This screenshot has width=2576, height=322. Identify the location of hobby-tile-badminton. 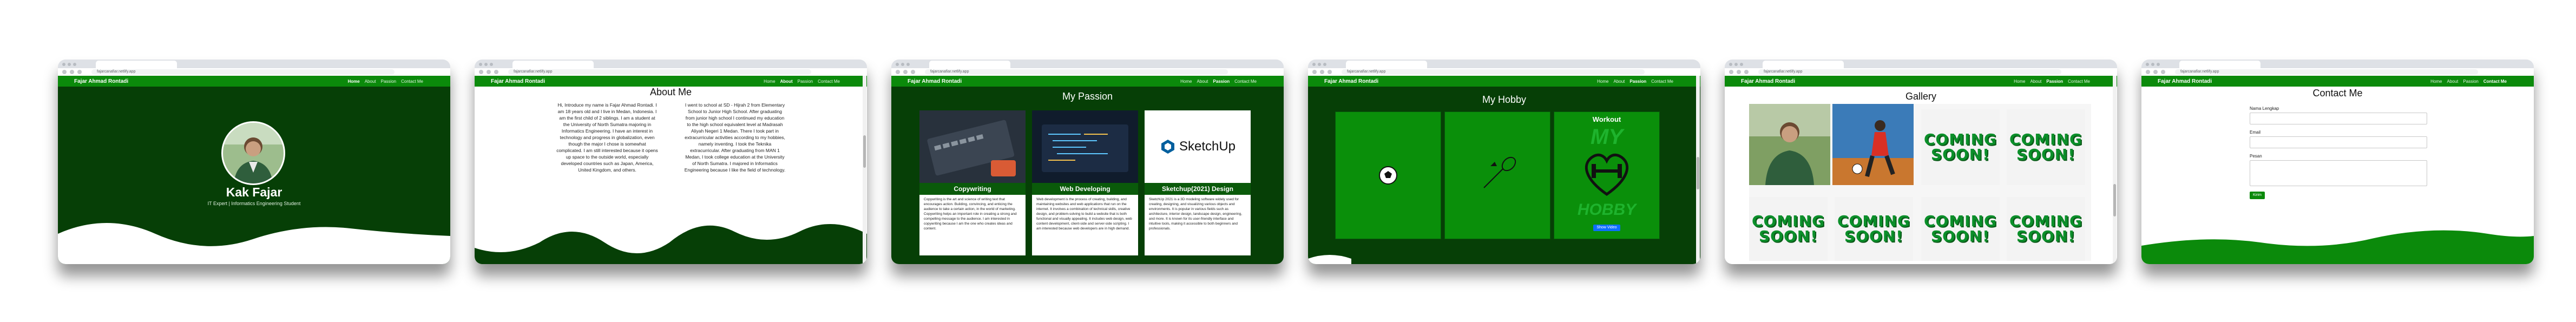
(1497, 175).